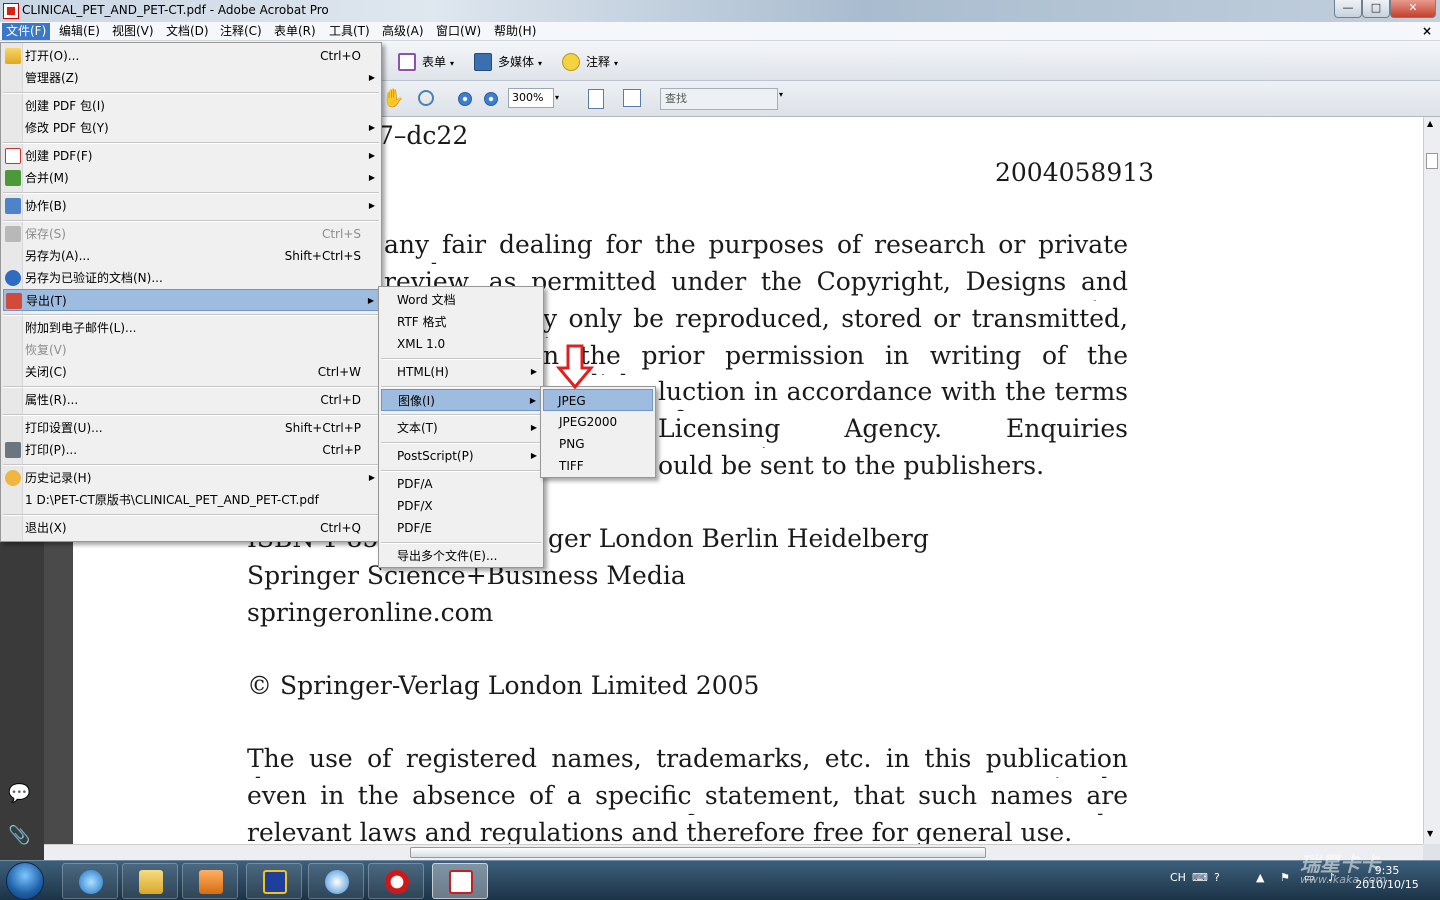 The image size is (1440, 900). What do you see at coordinates (191, 234) in the screenshot?
I see `menu-item-save: 保存(S) Ctrl+S` at bounding box center [191, 234].